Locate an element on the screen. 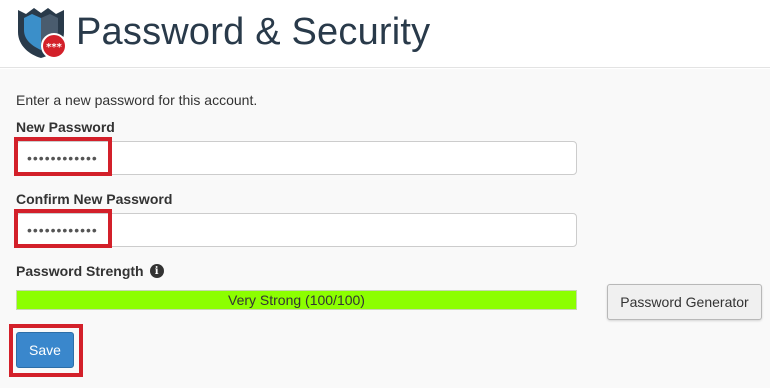 The width and height of the screenshot is (770, 388). password-strength-meter: Very Strong (100/100) is located at coordinates (296, 300).